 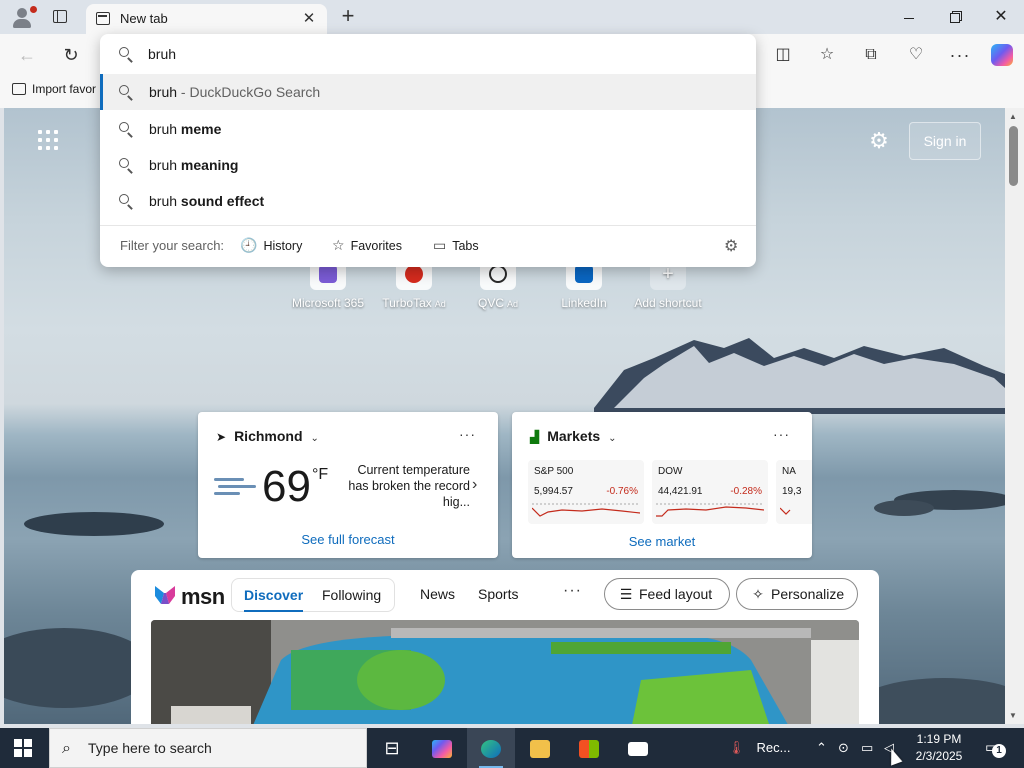 I want to click on microsoft-store-icon, so click(x=589, y=748).